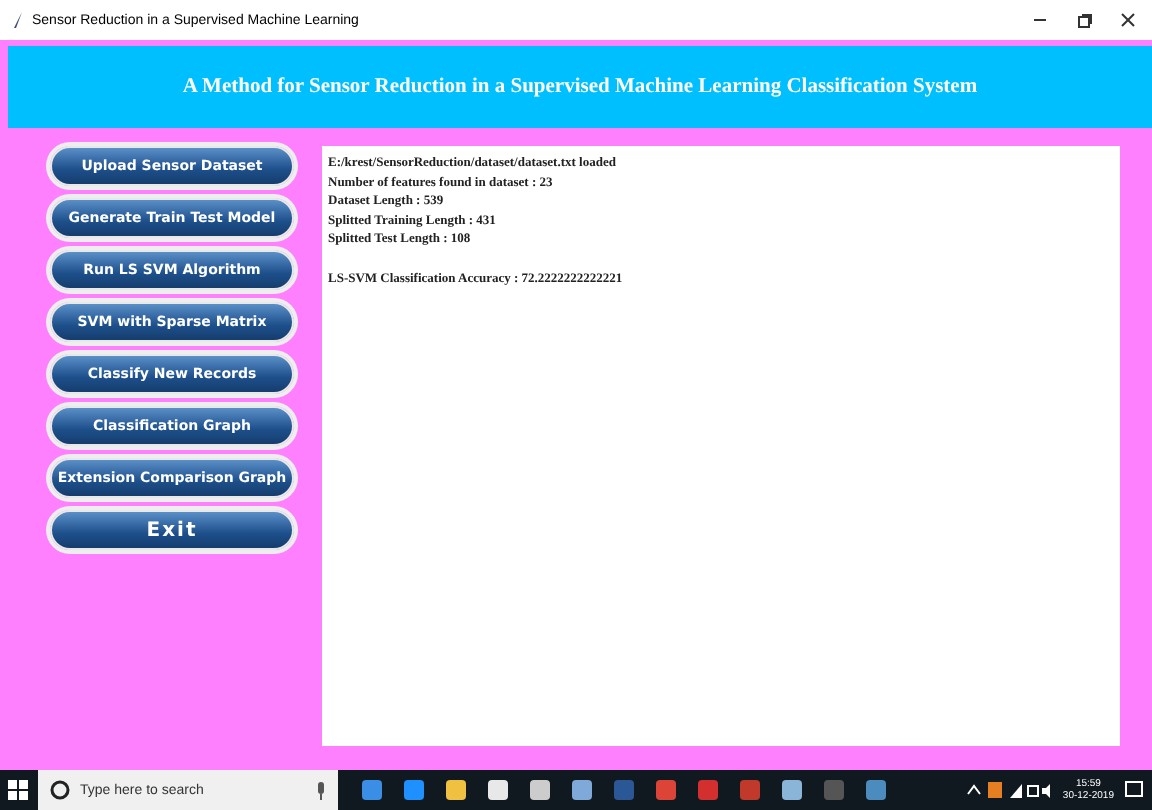 This screenshot has width=1152, height=810. I want to click on action-button: Exit, so click(172, 530).